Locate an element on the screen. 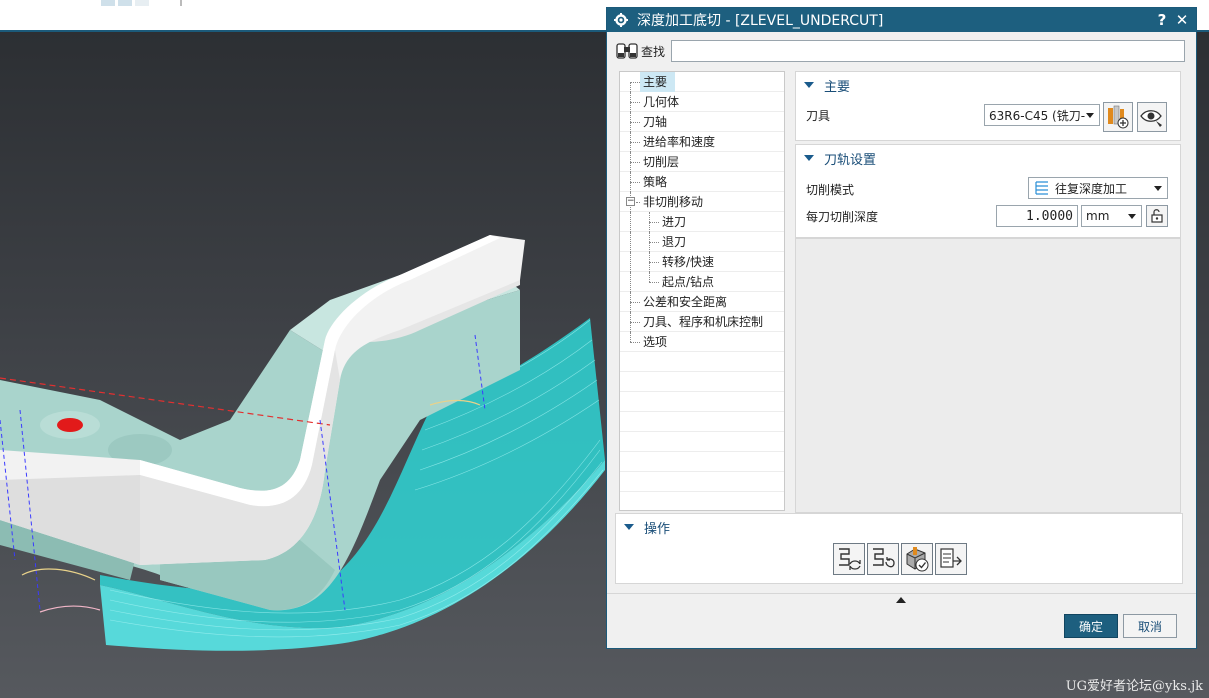  new-tool-button is located at coordinates (1118, 117).